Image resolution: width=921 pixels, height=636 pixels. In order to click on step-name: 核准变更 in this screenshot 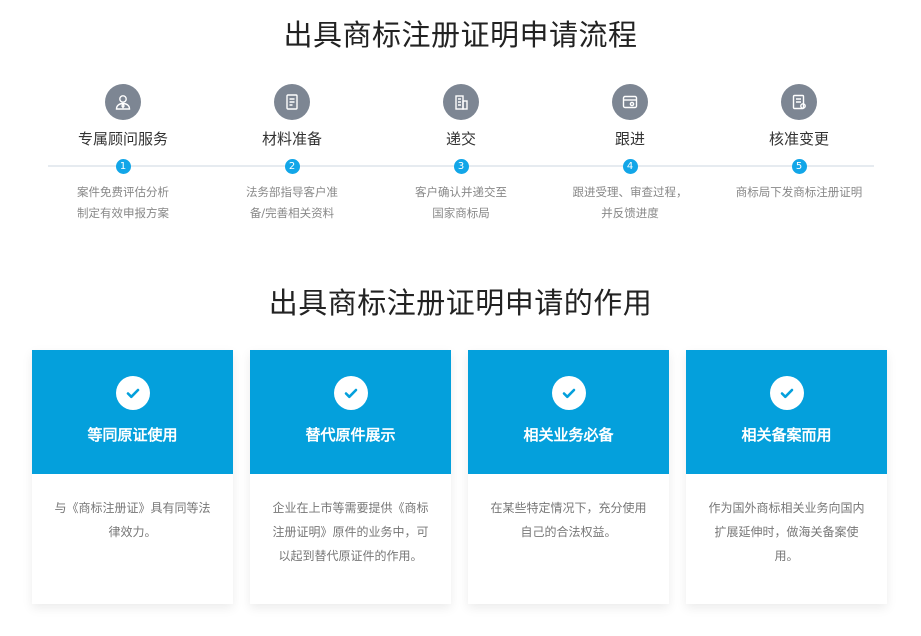, I will do `click(798, 139)`.